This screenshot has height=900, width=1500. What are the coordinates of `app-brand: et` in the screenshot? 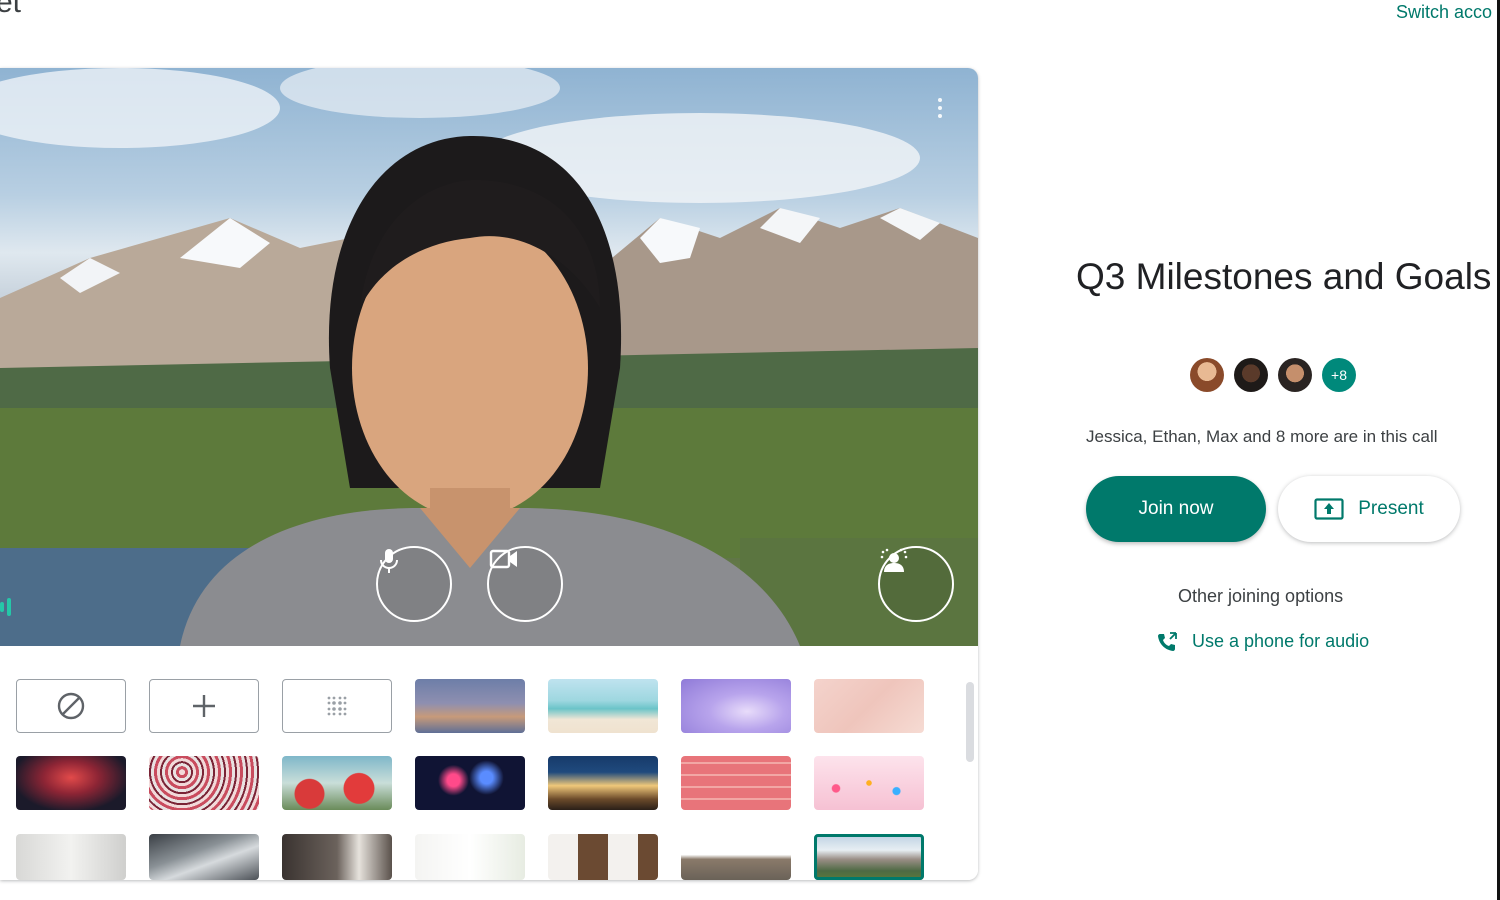 It's located at (11, 9).